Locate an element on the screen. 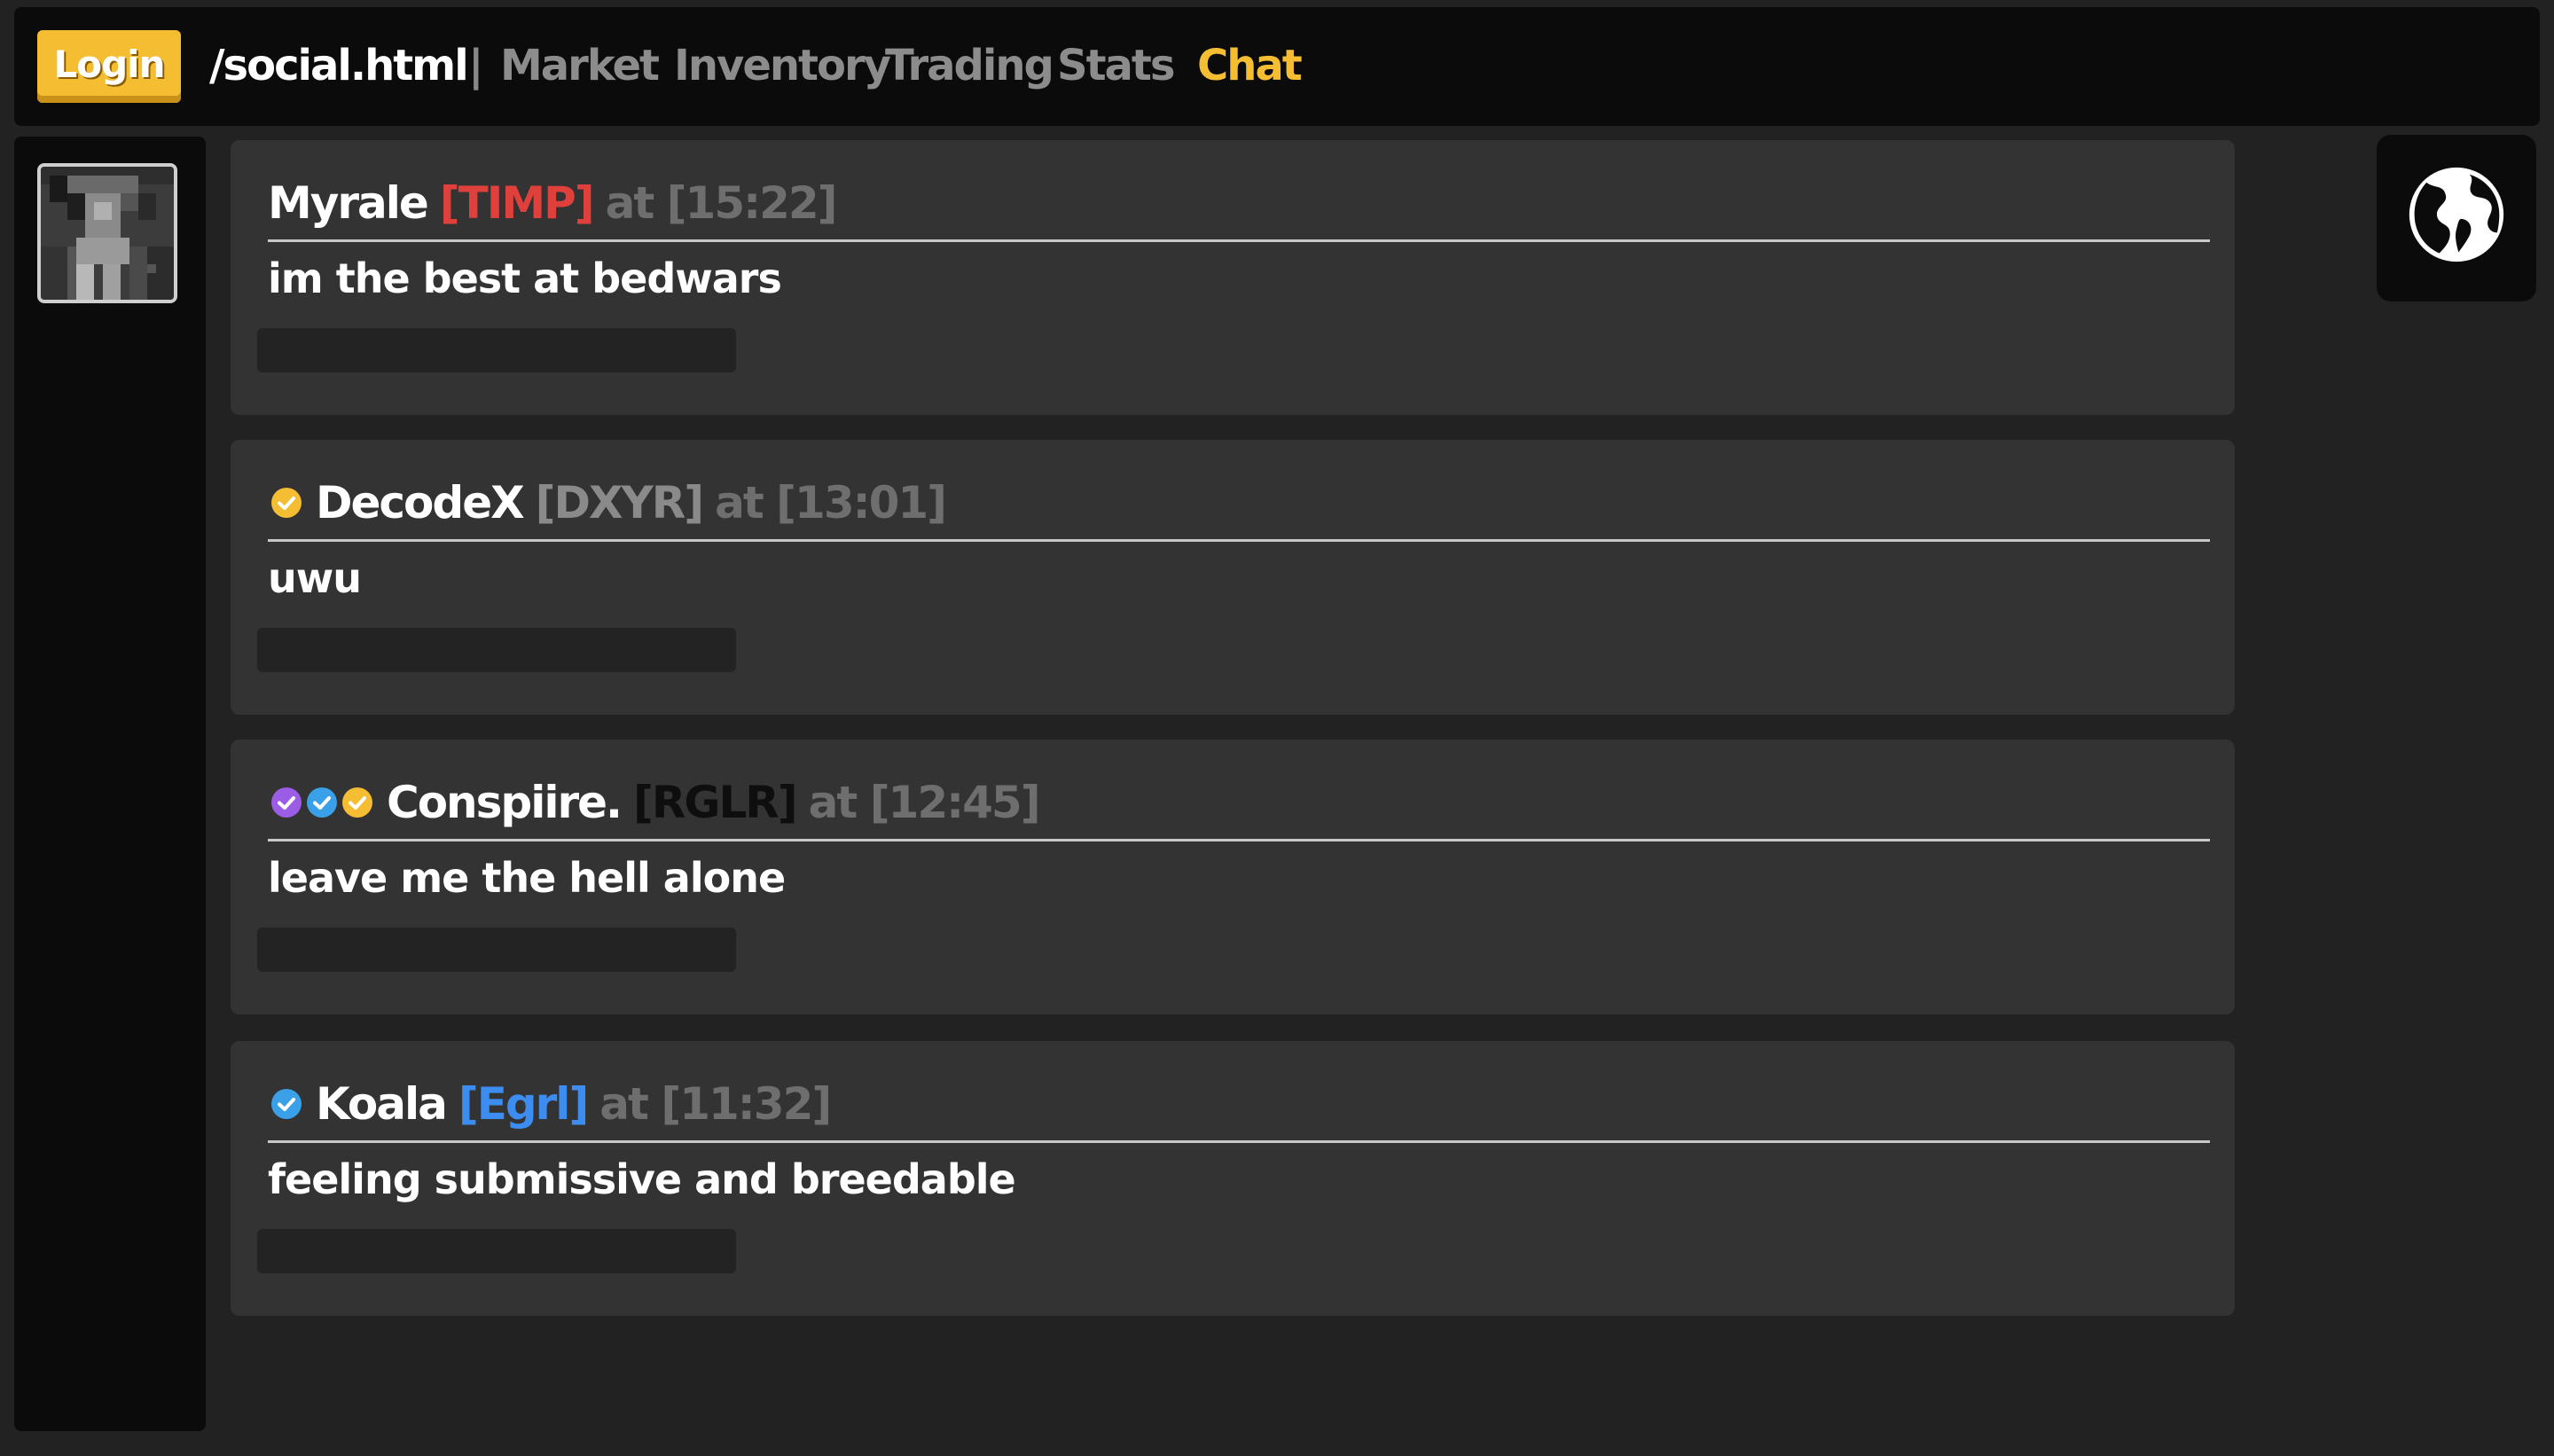  page-path: /social.html is located at coordinates (339, 65).